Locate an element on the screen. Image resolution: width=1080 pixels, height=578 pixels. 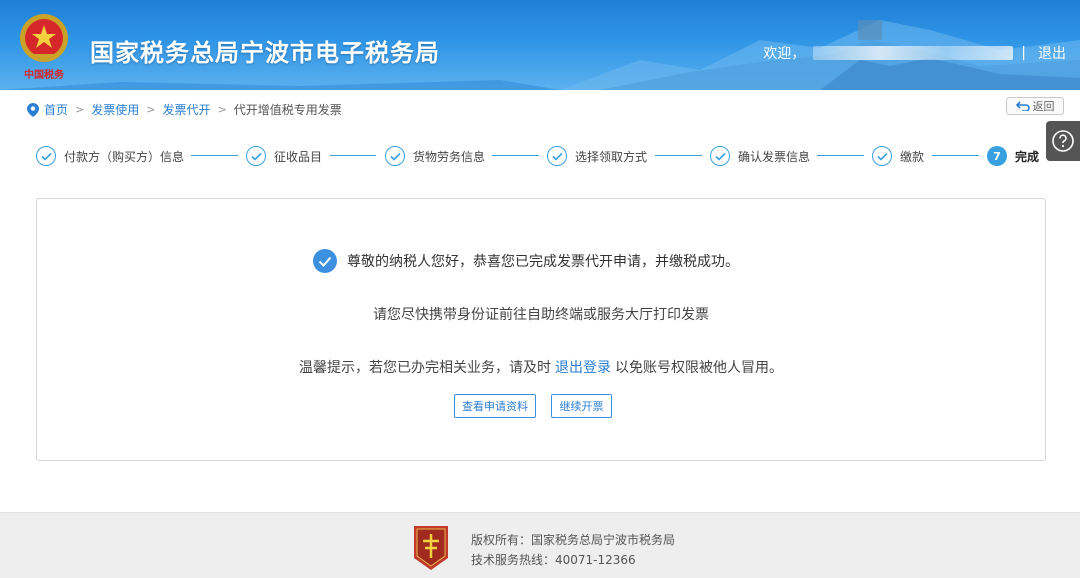
breadcrumb-home: 首页 is located at coordinates (56, 109).